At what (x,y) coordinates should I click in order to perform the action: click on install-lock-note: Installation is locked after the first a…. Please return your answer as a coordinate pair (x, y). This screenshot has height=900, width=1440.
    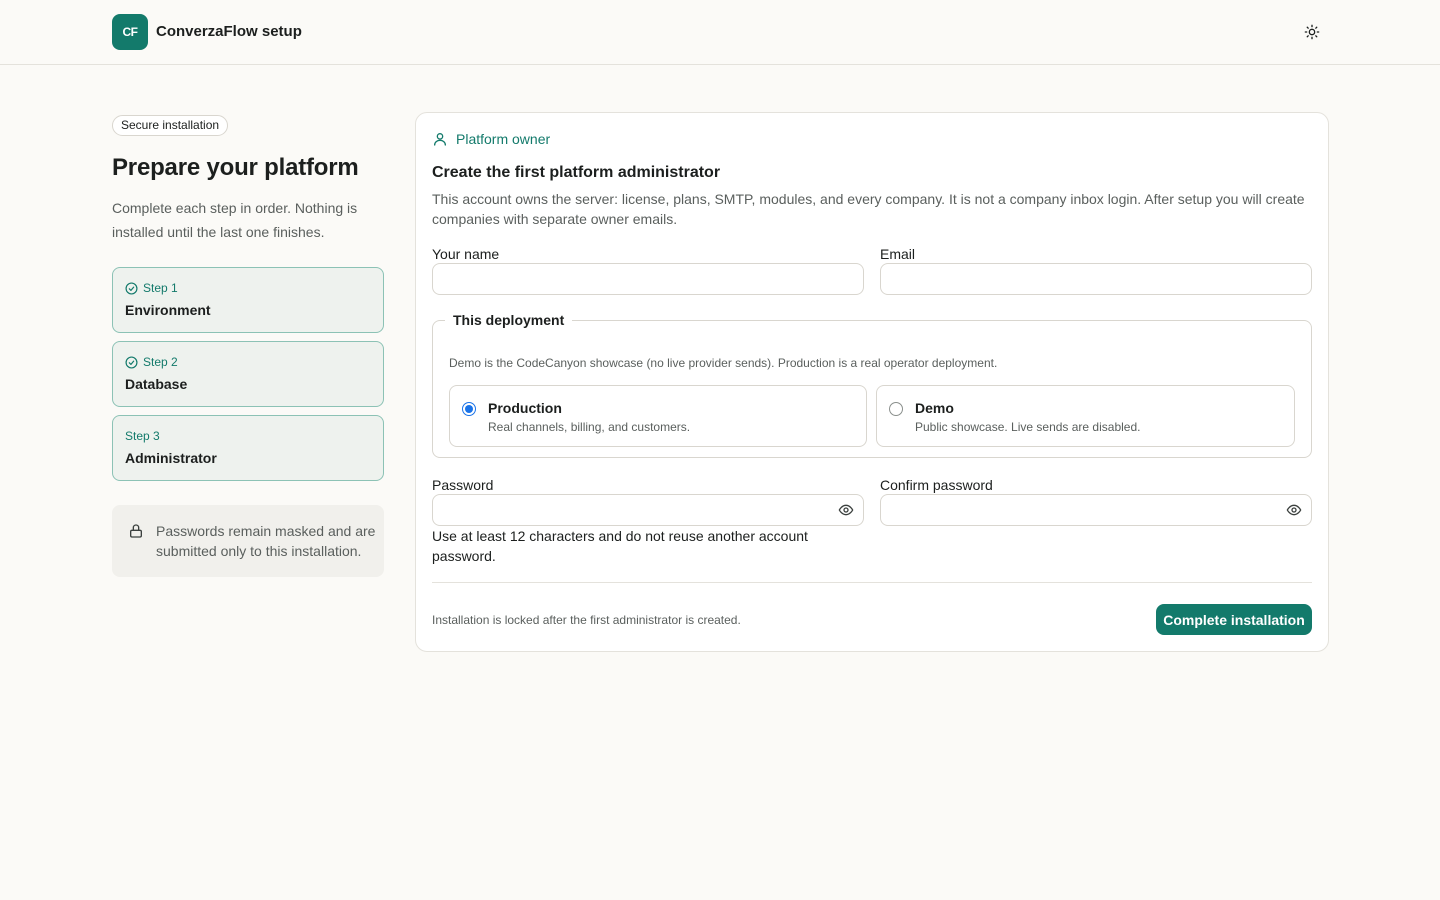
    Looking at the image, I should click on (586, 620).